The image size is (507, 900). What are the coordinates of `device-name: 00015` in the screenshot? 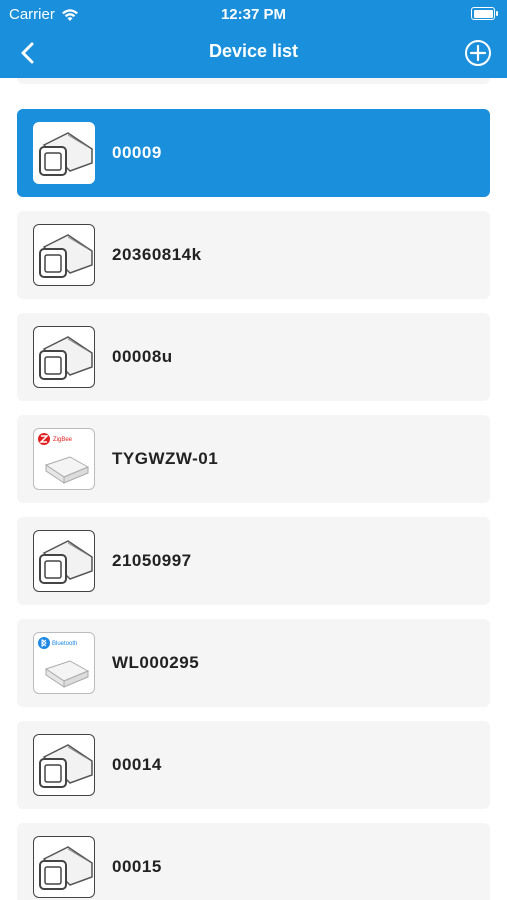 It's located at (137, 866).